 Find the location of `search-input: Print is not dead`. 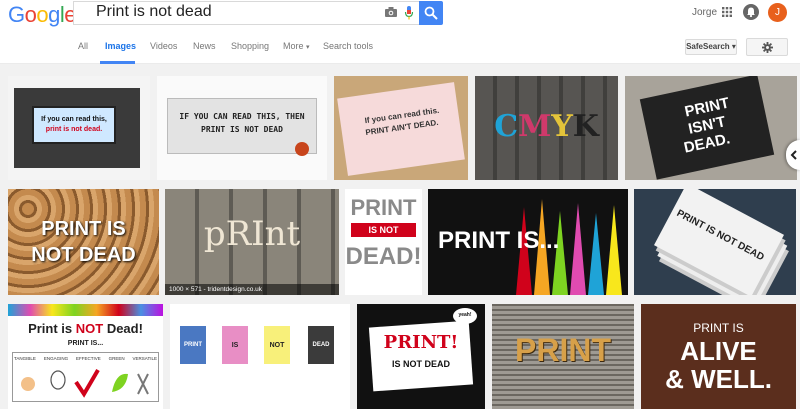

search-input: Print is not dead is located at coordinates (154, 12).